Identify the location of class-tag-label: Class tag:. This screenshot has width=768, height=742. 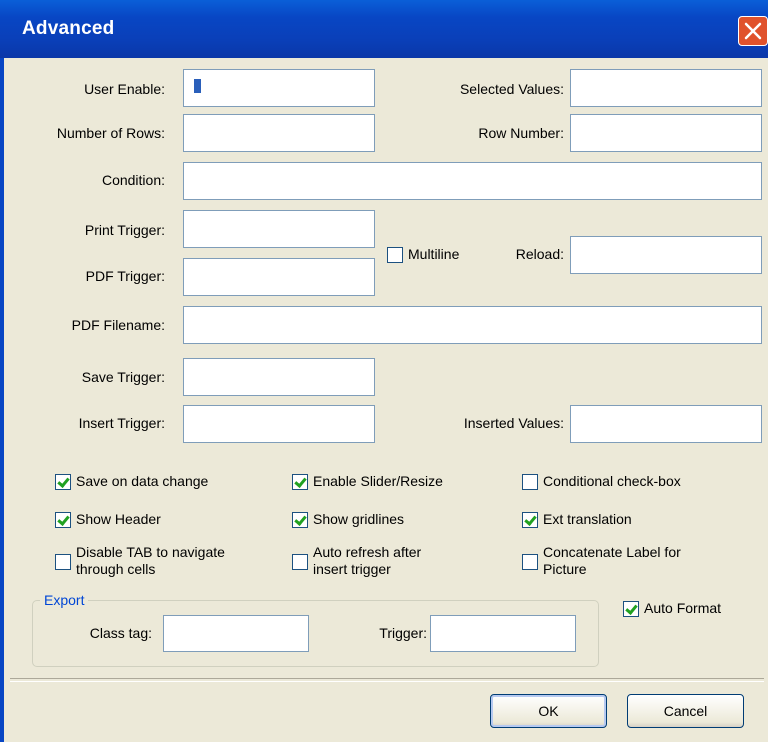
(120, 633).